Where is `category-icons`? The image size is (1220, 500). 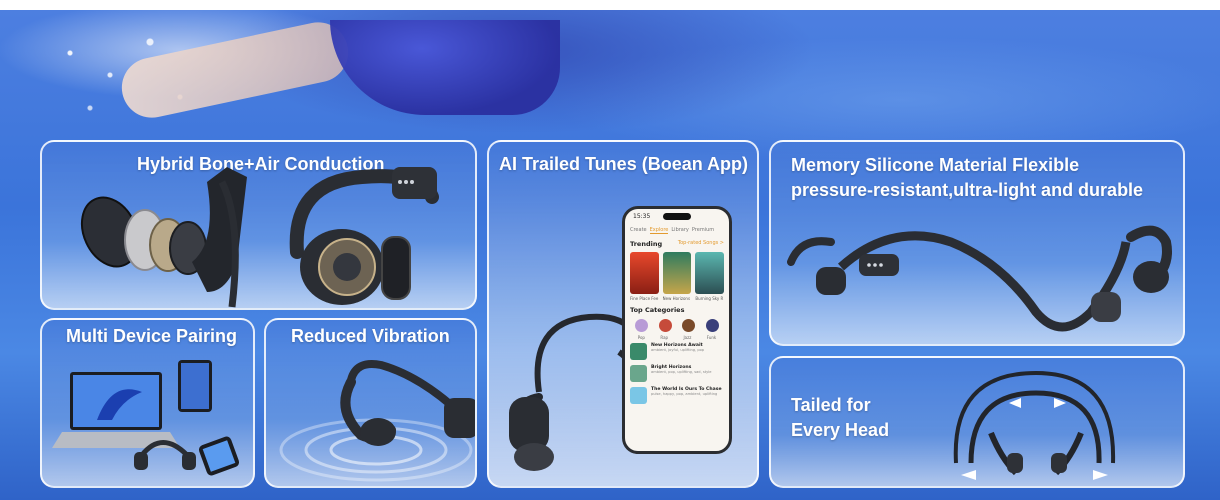 category-icons is located at coordinates (677, 325).